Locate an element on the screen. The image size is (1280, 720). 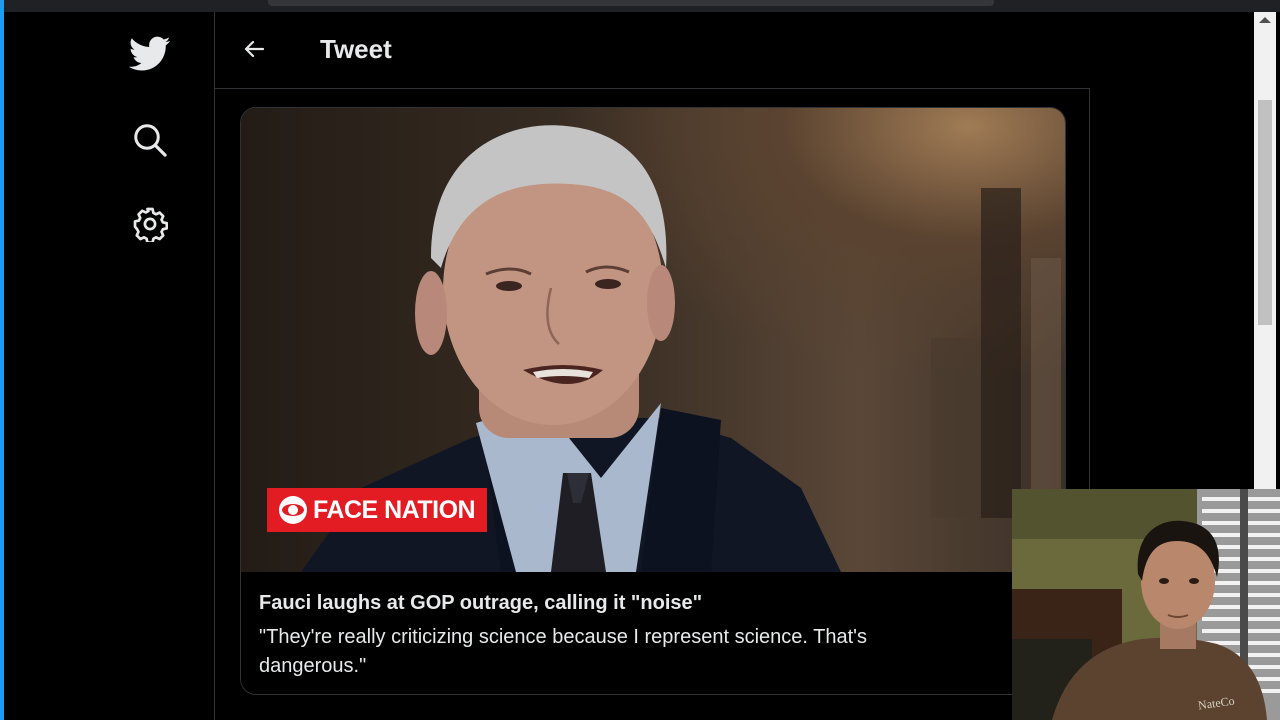
browser-chrome is located at coordinates (640, 6).